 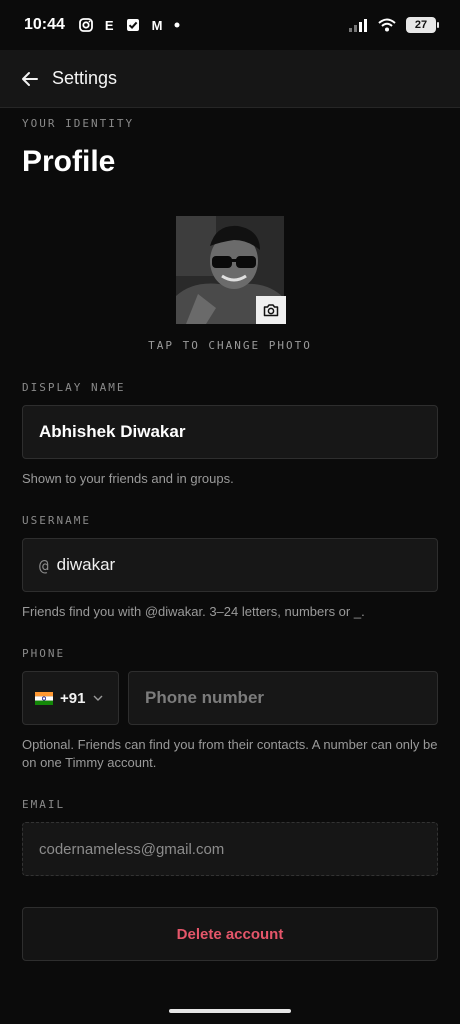 I want to click on change-photo-button, so click(x=271, y=310).